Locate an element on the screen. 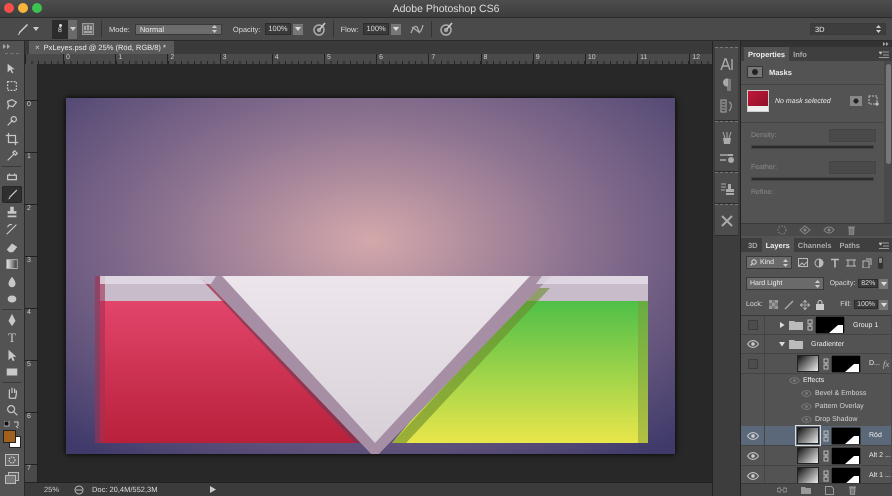 Image resolution: width=892 pixels, height=496 pixels. brush-tool-button is located at coordinates (12, 194).